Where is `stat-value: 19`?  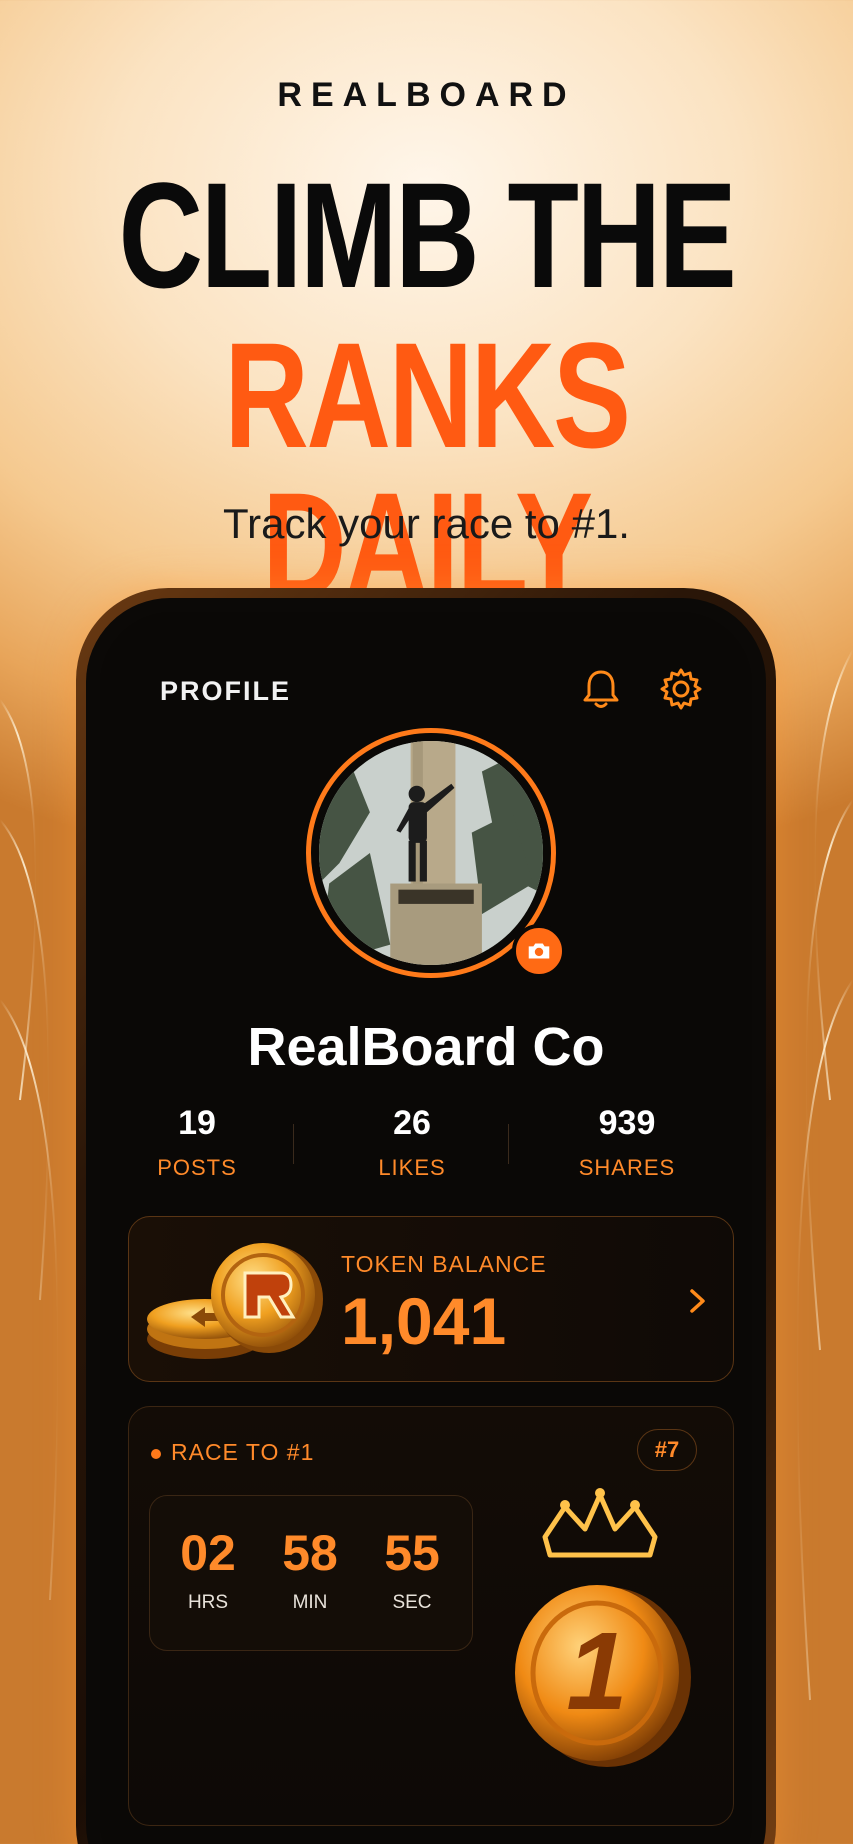
stat-value: 19 is located at coordinates (197, 1123).